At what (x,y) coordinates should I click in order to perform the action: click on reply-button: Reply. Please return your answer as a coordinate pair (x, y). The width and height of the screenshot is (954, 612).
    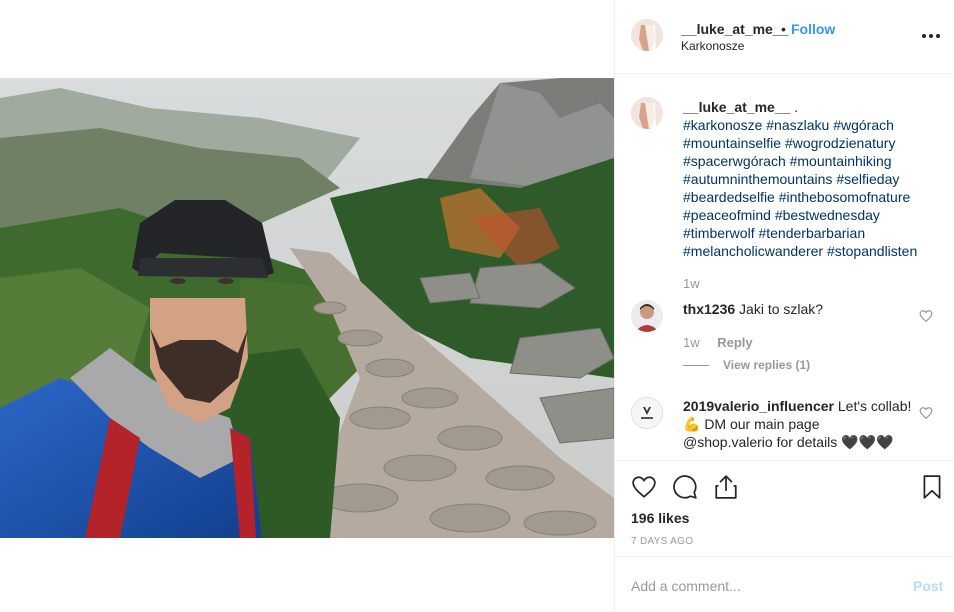
    Looking at the image, I should click on (734, 342).